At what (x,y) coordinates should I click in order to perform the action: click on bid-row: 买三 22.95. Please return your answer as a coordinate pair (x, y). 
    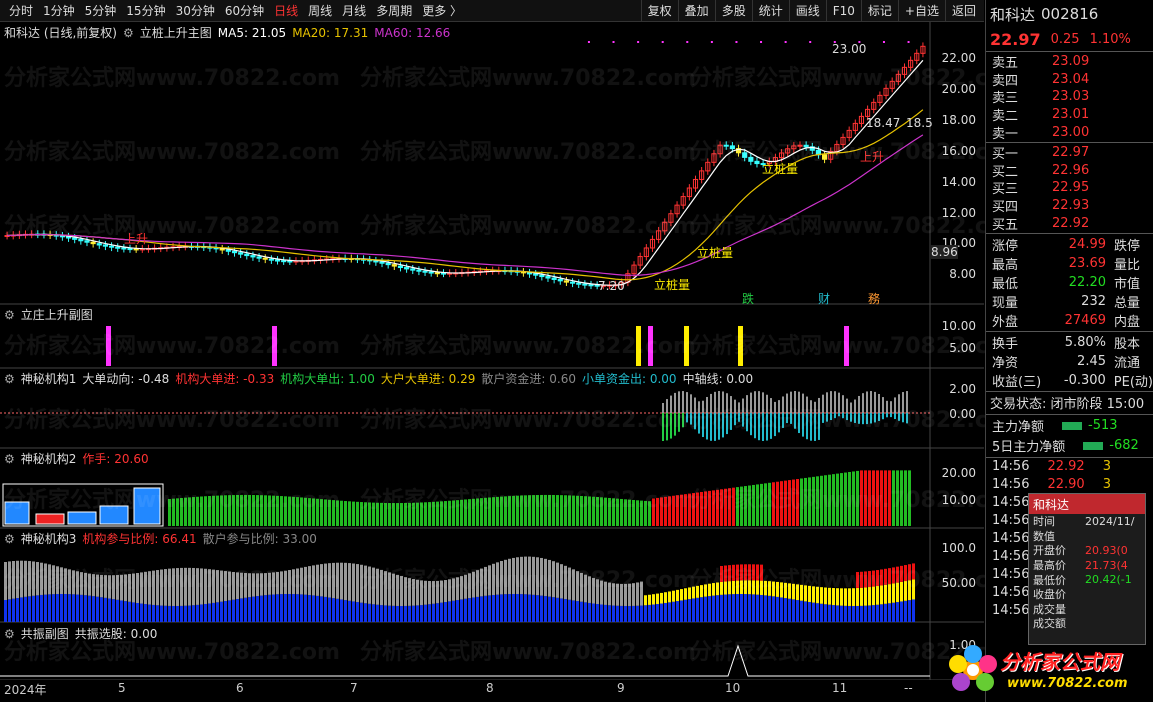
    Looking at the image, I should click on (1069, 188).